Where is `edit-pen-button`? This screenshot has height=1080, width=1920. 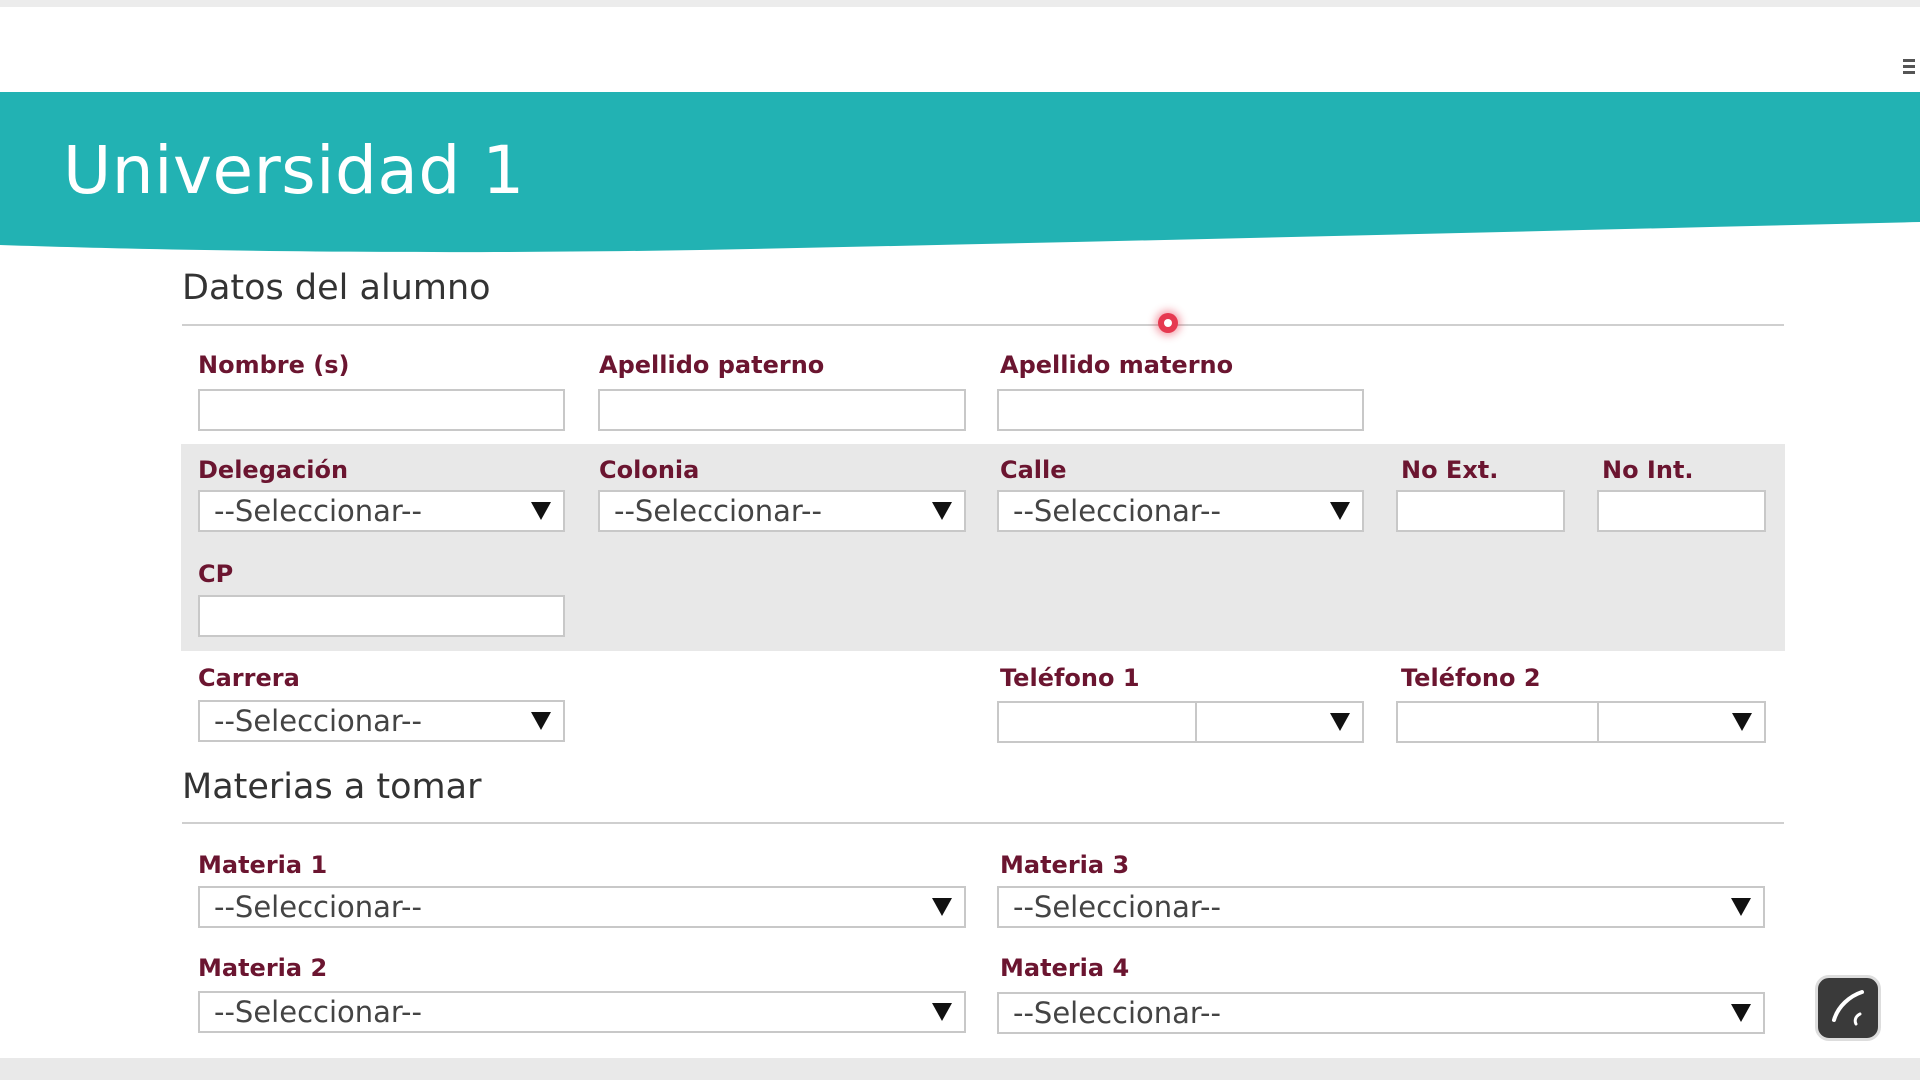 edit-pen-button is located at coordinates (1848, 1008).